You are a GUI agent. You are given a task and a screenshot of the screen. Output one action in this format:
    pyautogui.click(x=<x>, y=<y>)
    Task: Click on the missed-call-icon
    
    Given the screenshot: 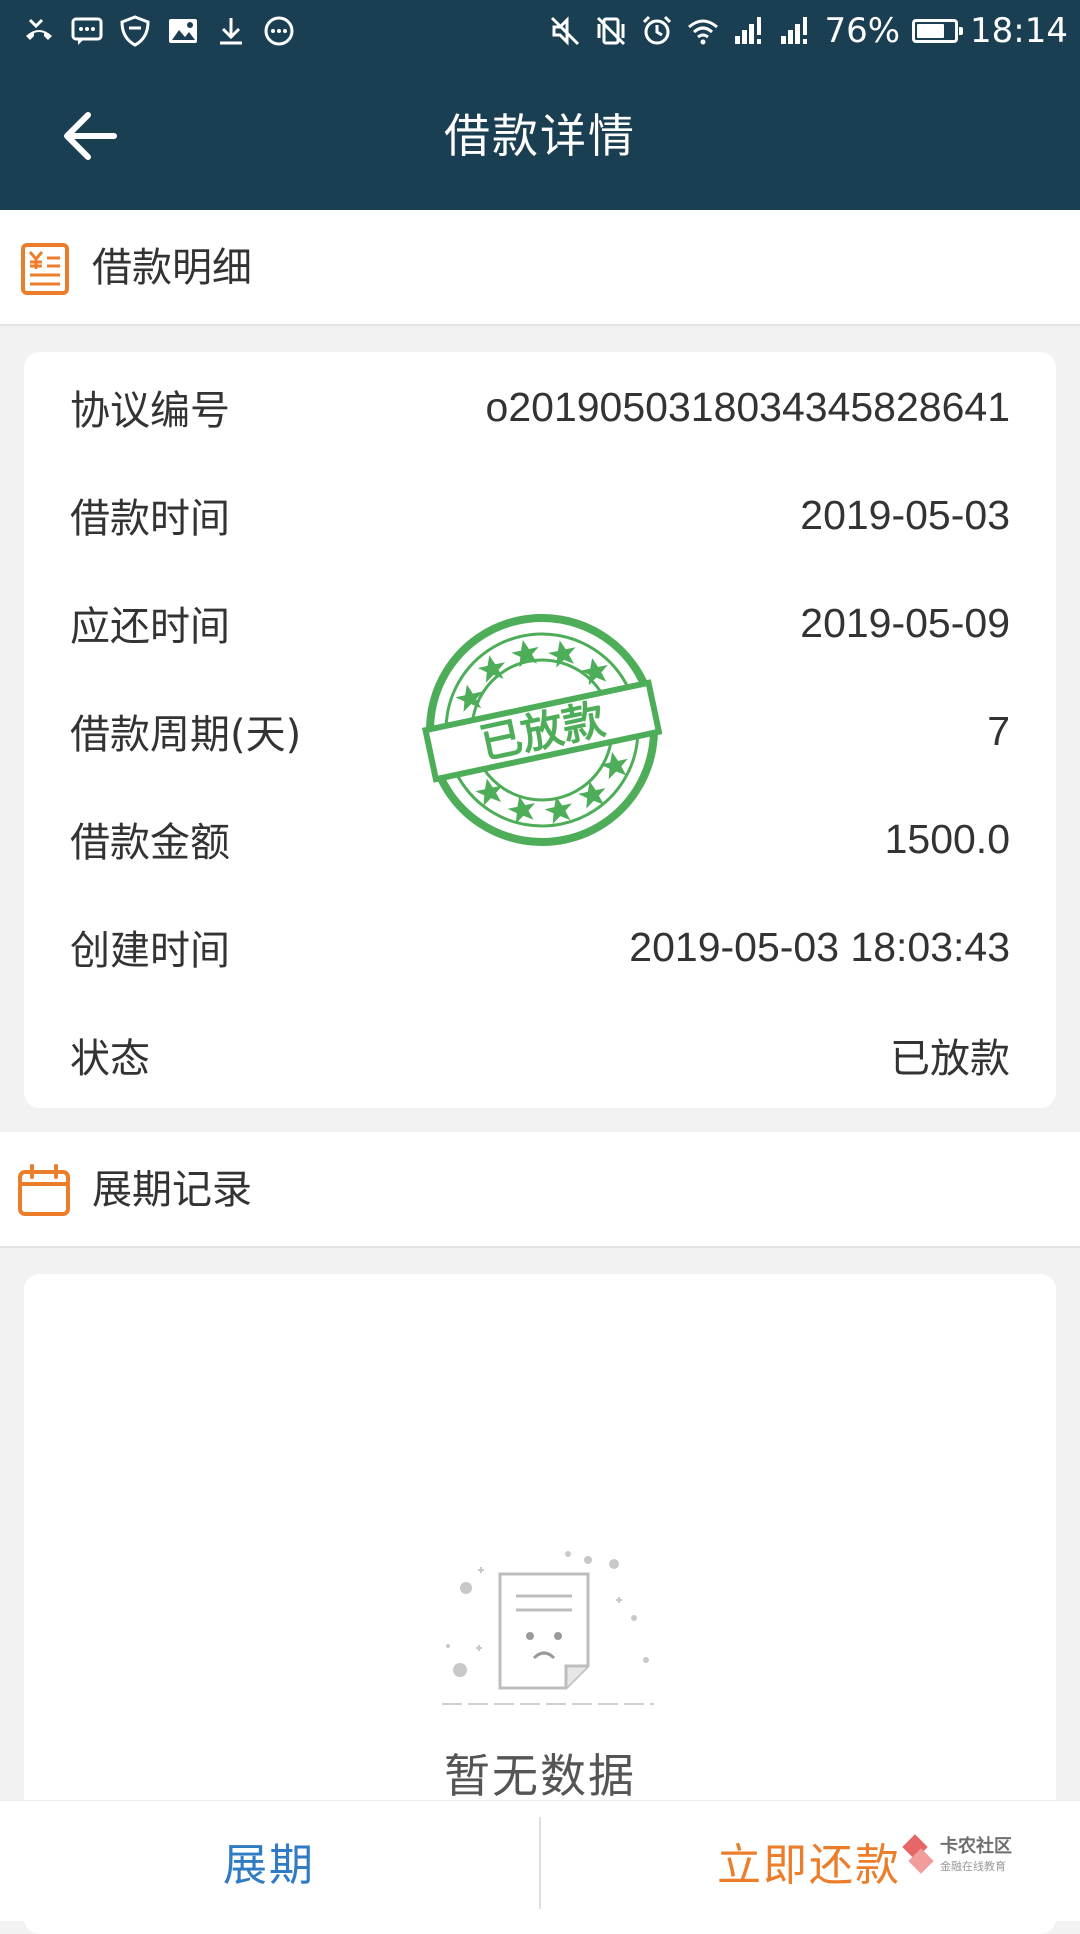 What is the action you would take?
    pyautogui.click(x=39, y=31)
    